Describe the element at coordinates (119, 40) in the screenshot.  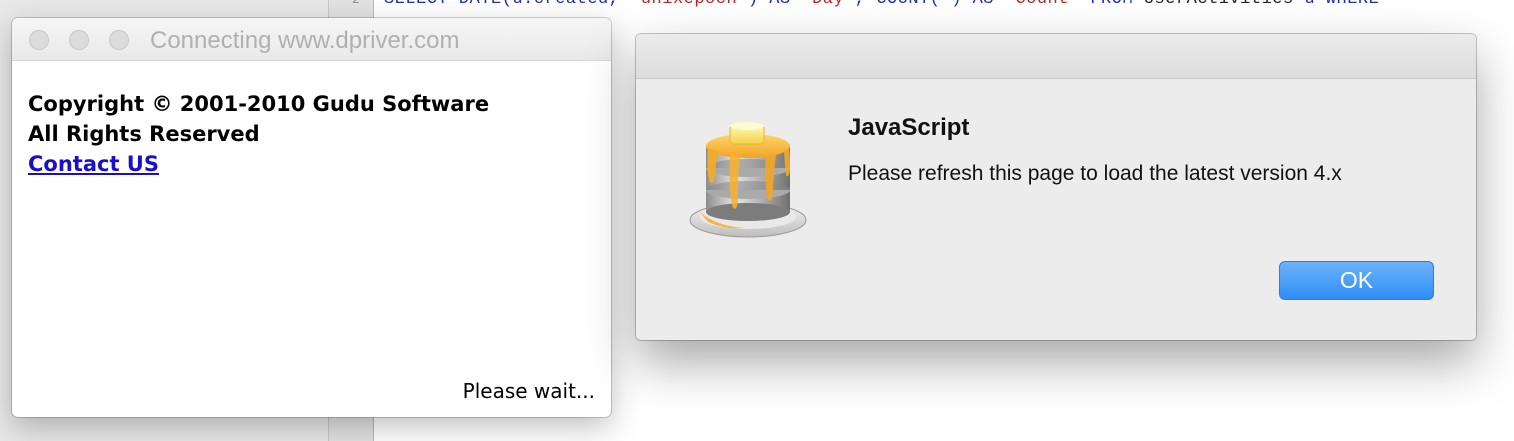
I see `zoom-window-button` at that location.